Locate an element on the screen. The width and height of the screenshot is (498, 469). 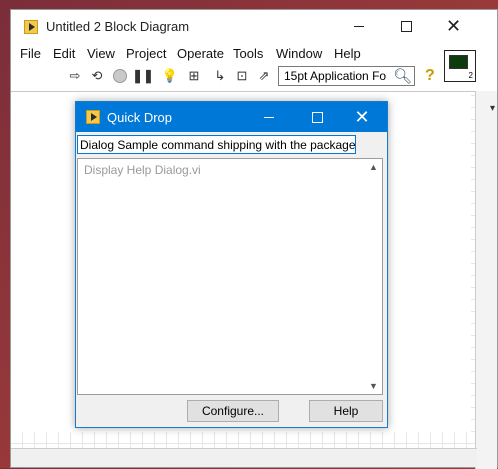
abort-icon is located at coordinates (120, 76).